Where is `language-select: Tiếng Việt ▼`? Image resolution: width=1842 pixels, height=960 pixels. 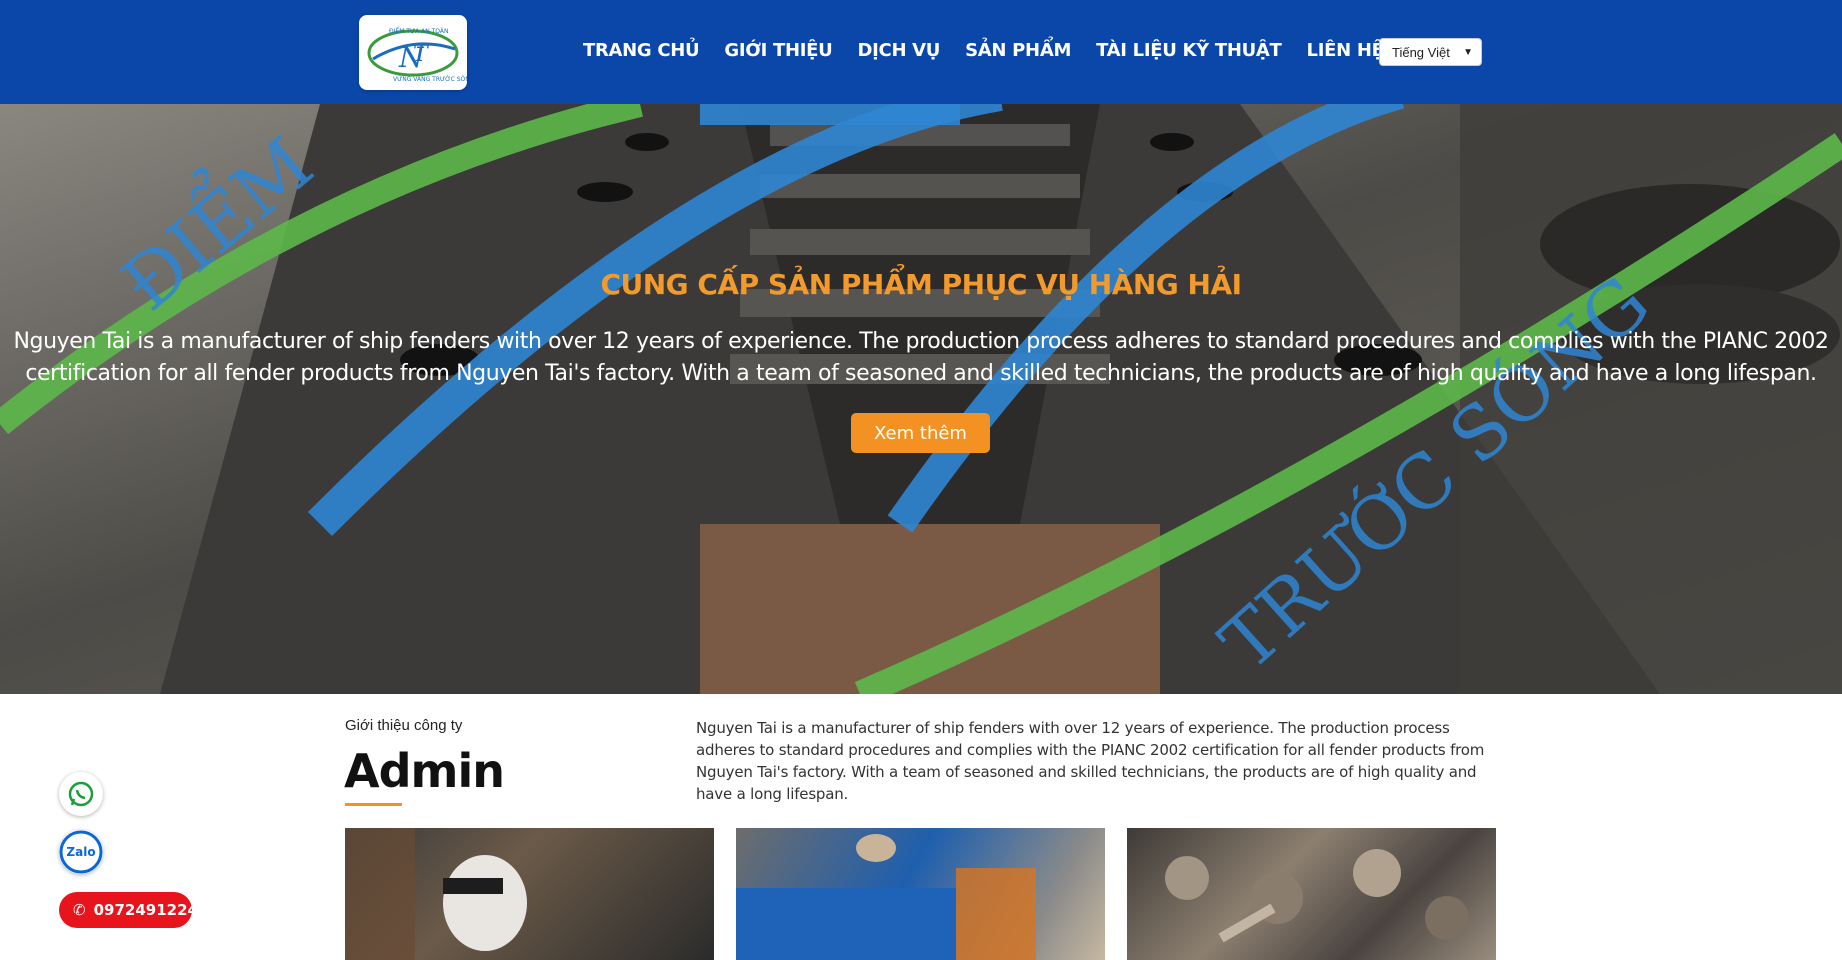
language-select: Tiếng Việt ▼ is located at coordinates (1430, 52).